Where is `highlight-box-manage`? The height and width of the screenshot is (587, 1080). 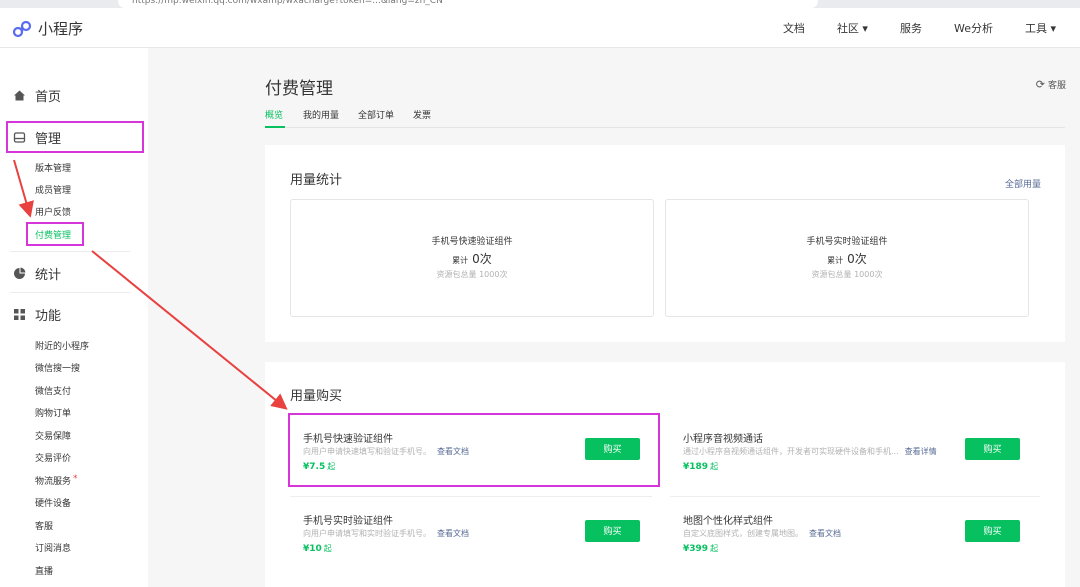
highlight-box-manage is located at coordinates (75, 137).